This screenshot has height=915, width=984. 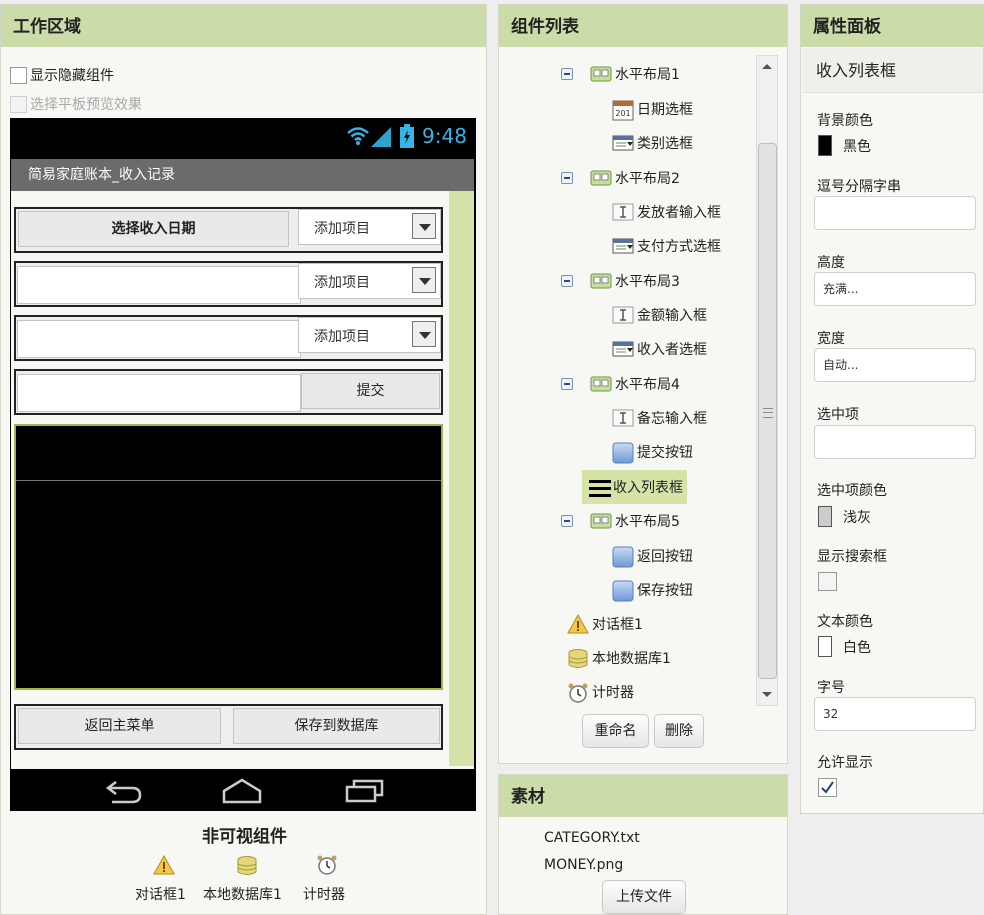 What do you see at coordinates (583, 865) in the screenshot?
I see `asset-file: MONEY.png` at bounding box center [583, 865].